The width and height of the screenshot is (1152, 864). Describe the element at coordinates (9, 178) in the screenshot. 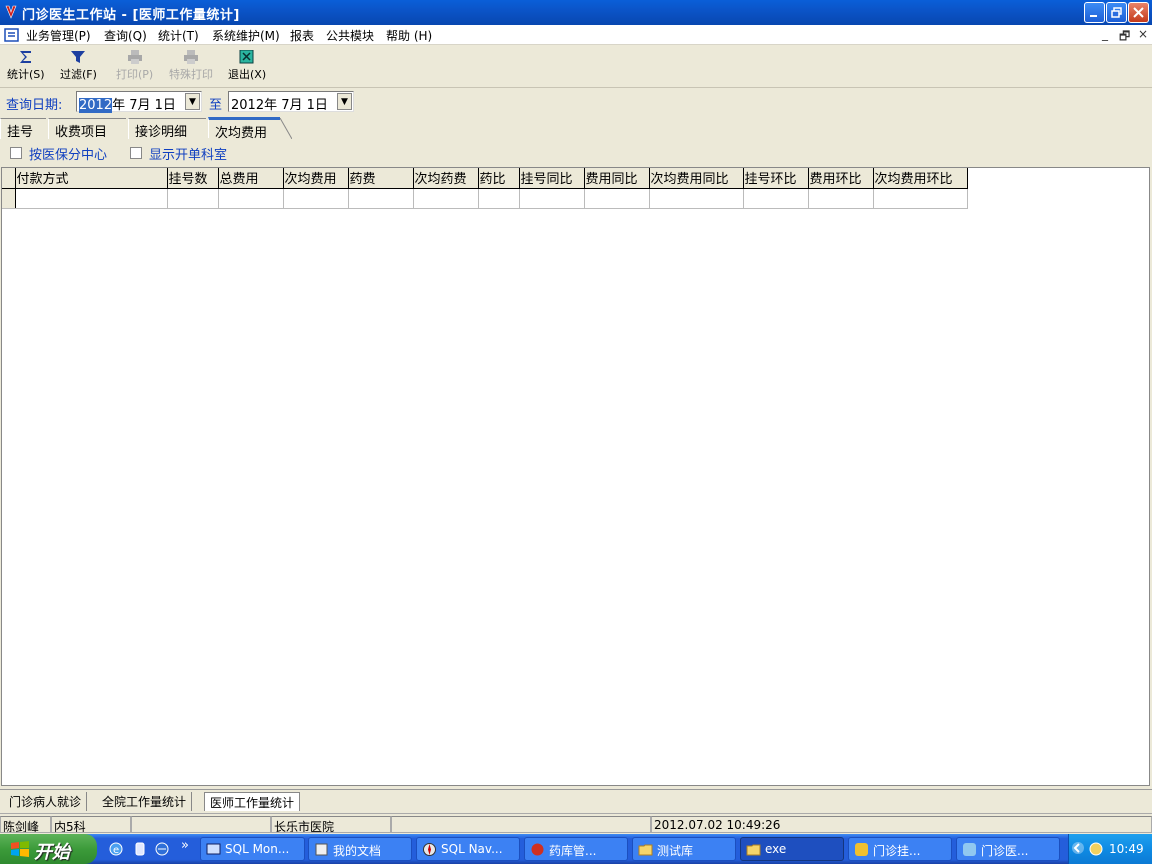

I see `grid-corner` at that location.